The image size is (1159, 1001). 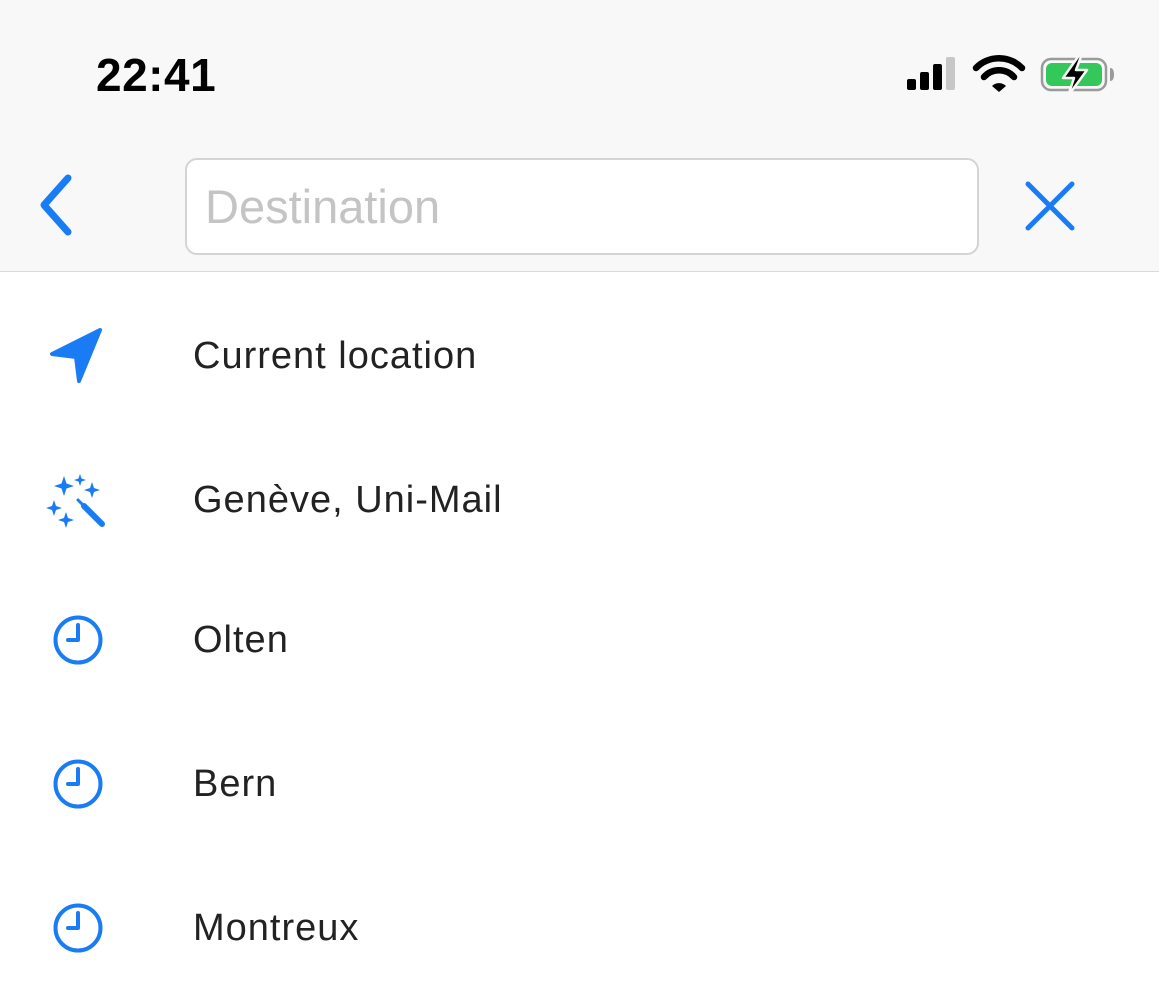 I want to click on chevron-left-icon, so click(x=56, y=205).